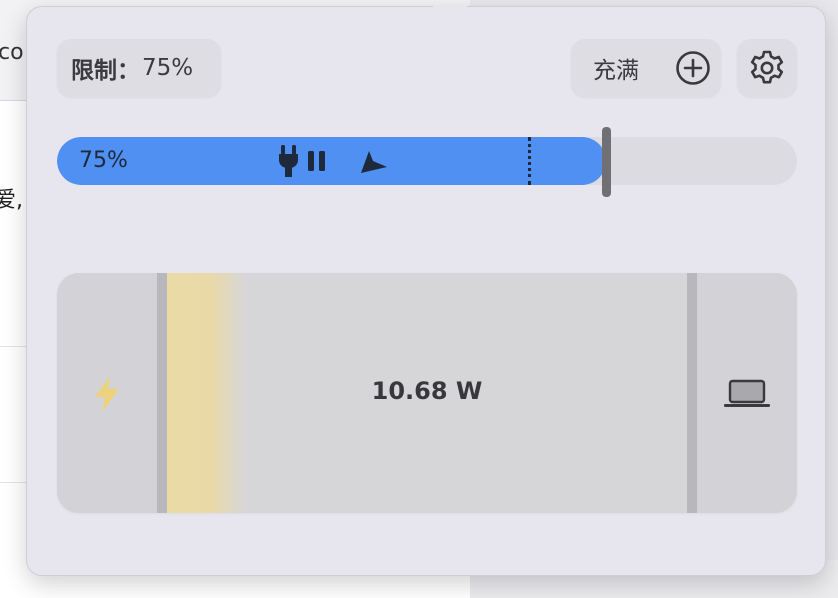 Image resolution: width=838 pixels, height=598 pixels. What do you see at coordinates (11, 200) in the screenshot?
I see `background-body-text: 爱,` at bounding box center [11, 200].